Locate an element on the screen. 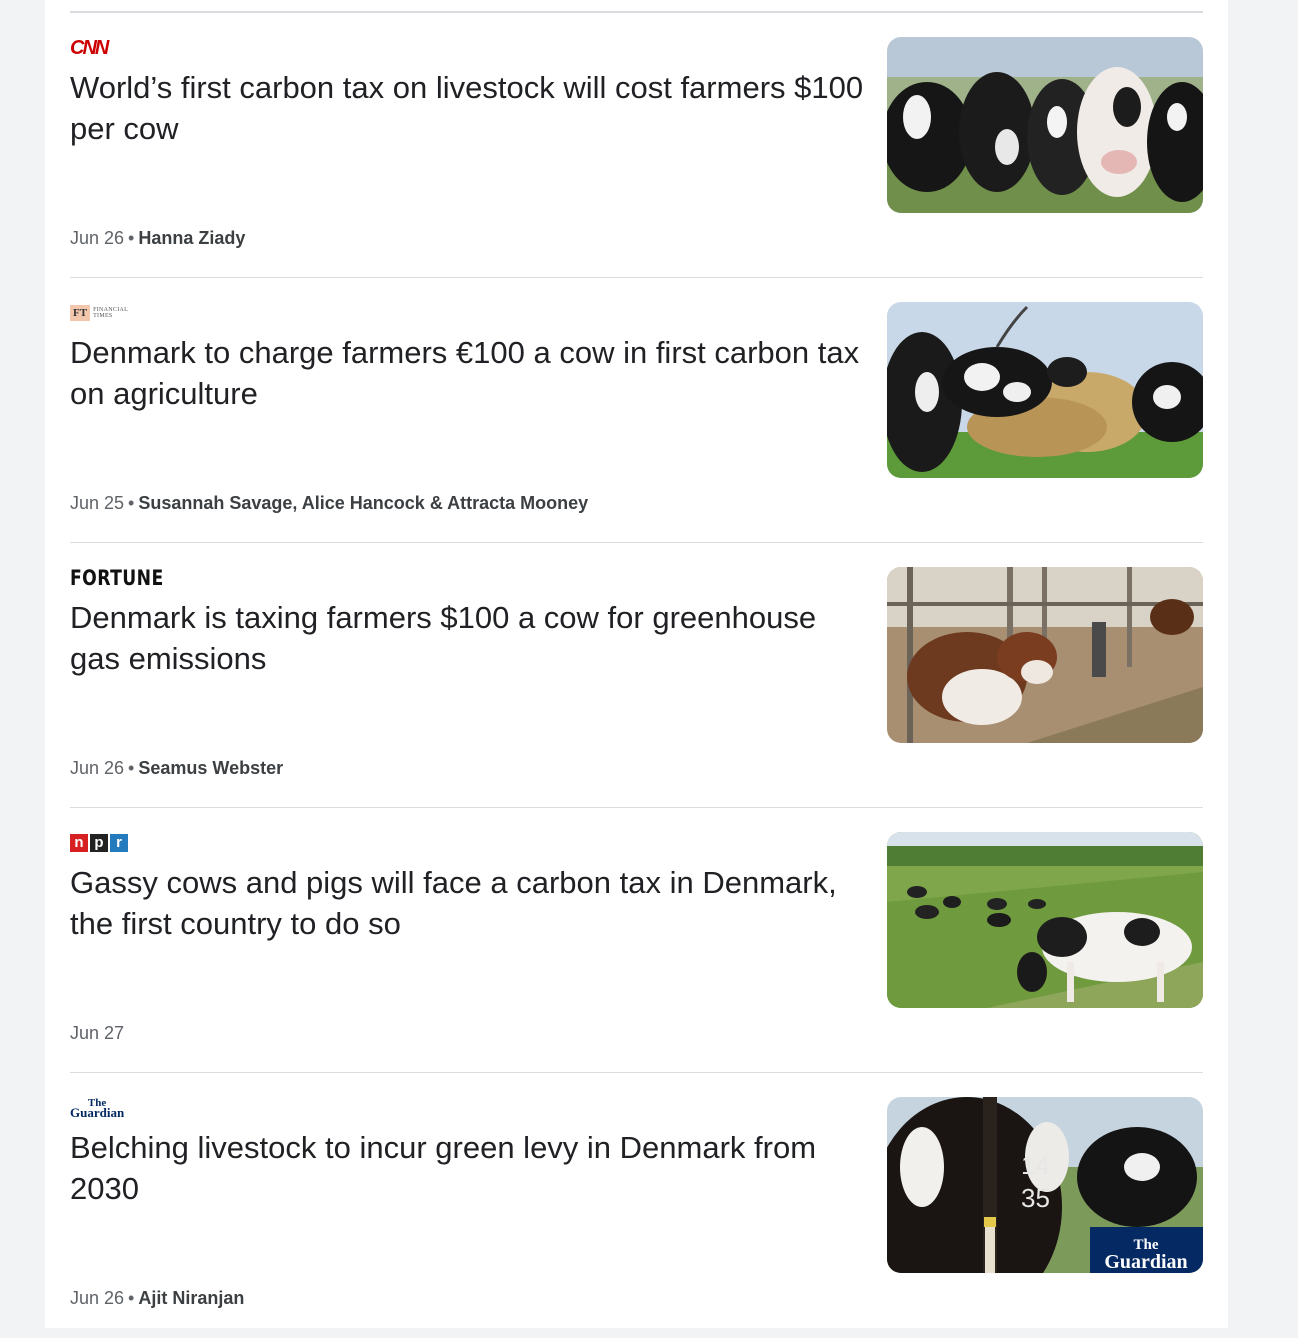  guardian-logo: The Guardian is located at coordinates (97, 1108).